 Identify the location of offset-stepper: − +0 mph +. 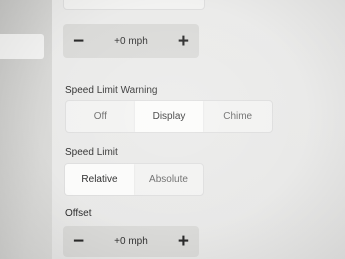
(131, 241).